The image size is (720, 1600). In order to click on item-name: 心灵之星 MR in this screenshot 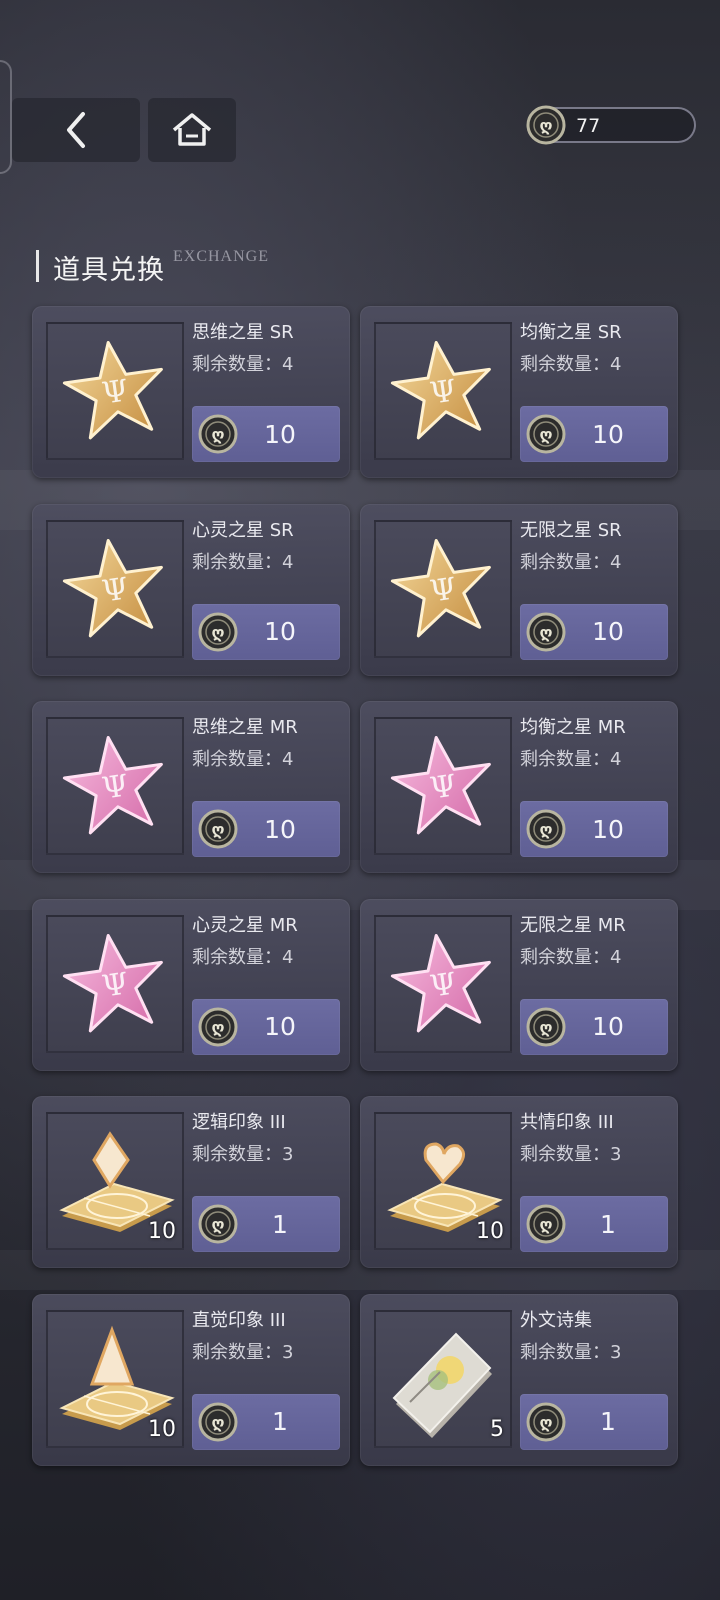, I will do `click(245, 925)`.